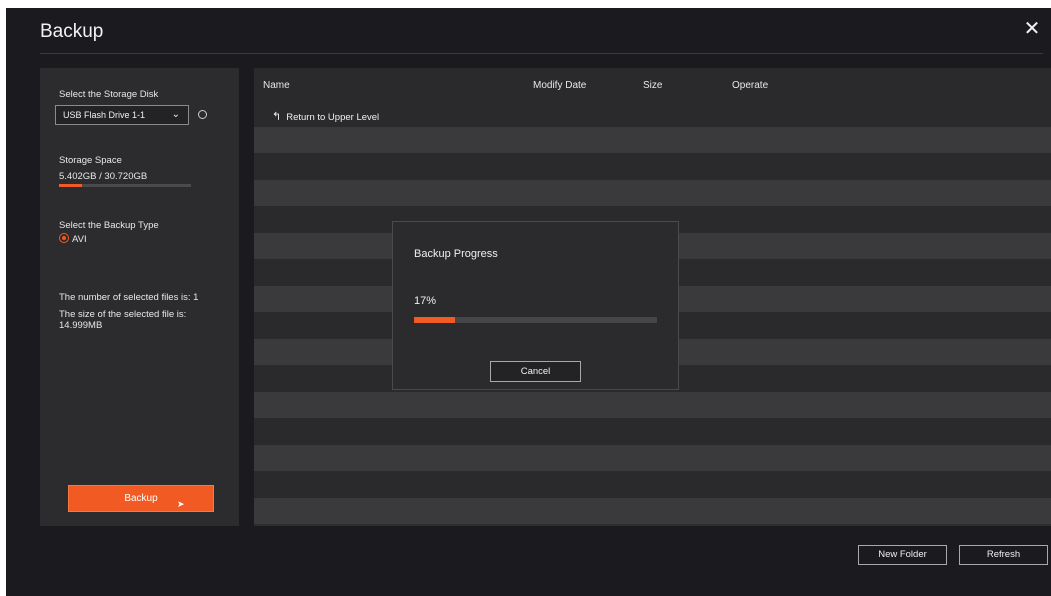 This screenshot has width=1051, height=596. I want to click on title-divider, so click(541, 53).